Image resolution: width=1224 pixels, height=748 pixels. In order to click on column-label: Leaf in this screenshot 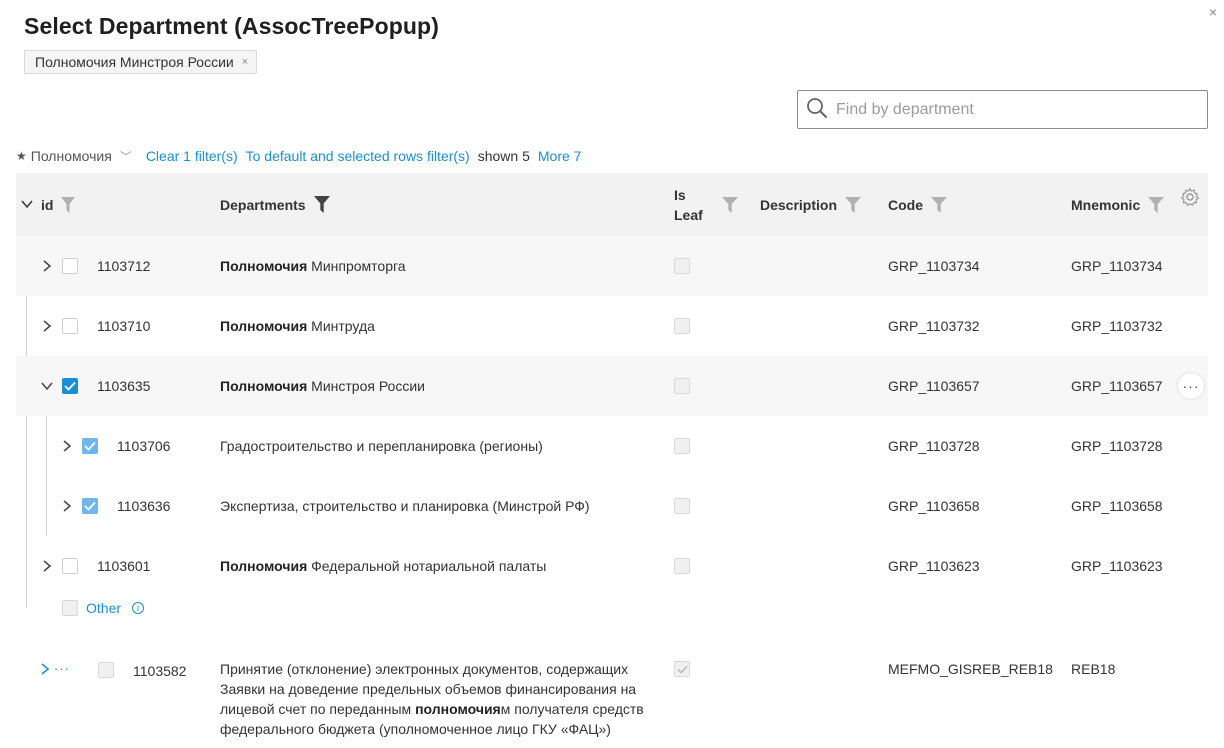, I will do `click(688, 214)`.